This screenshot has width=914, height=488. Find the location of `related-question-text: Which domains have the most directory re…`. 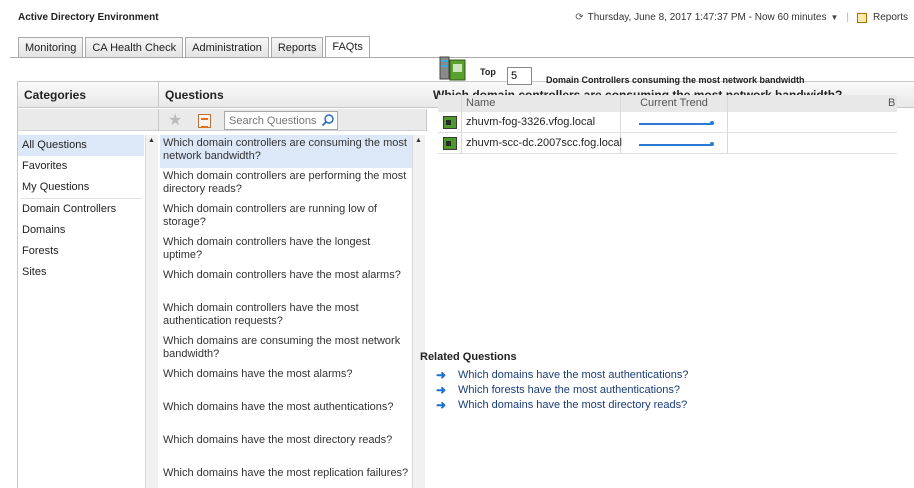

related-question-text: Which domains have the most directory re… is located at coordinates (572, 405).